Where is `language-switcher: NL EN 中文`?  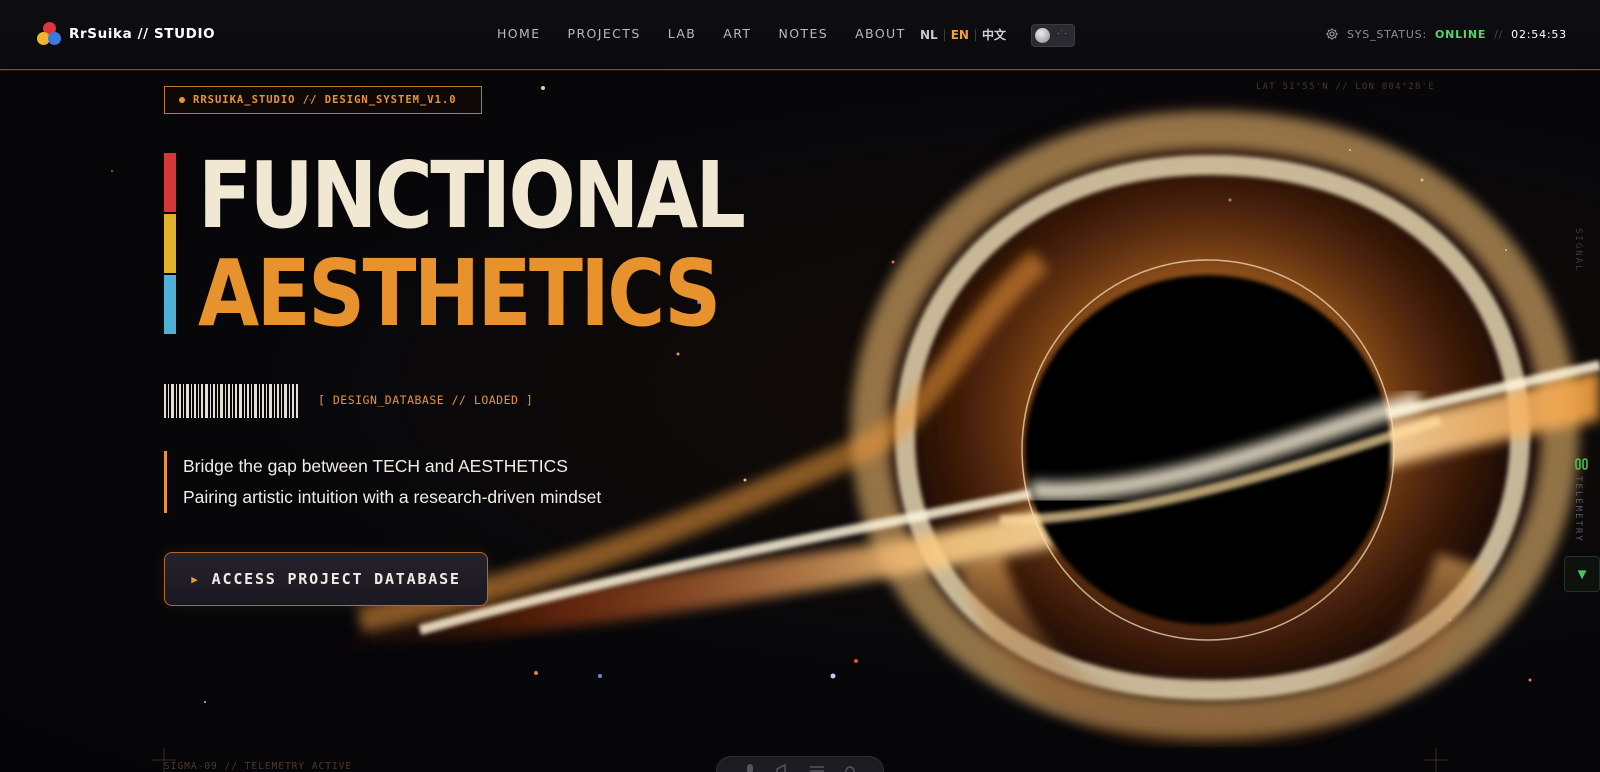 language-switcher: NL EN 中文 is located at coordinates (963, 34).